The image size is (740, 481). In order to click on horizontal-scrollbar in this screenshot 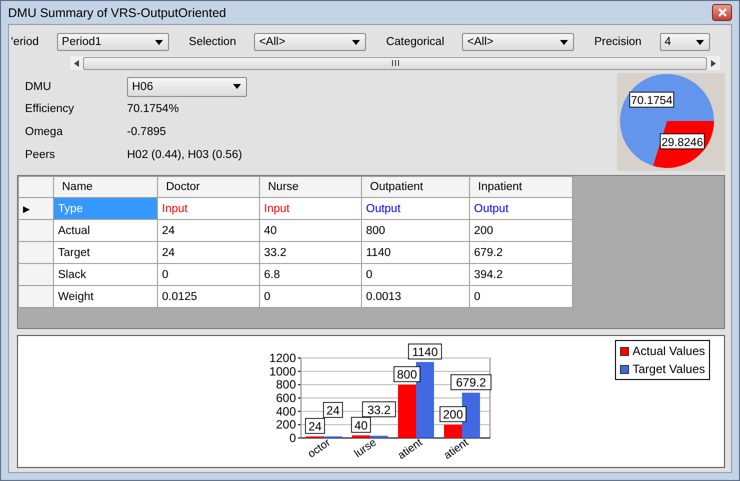, I will do `click(395, 63)`.